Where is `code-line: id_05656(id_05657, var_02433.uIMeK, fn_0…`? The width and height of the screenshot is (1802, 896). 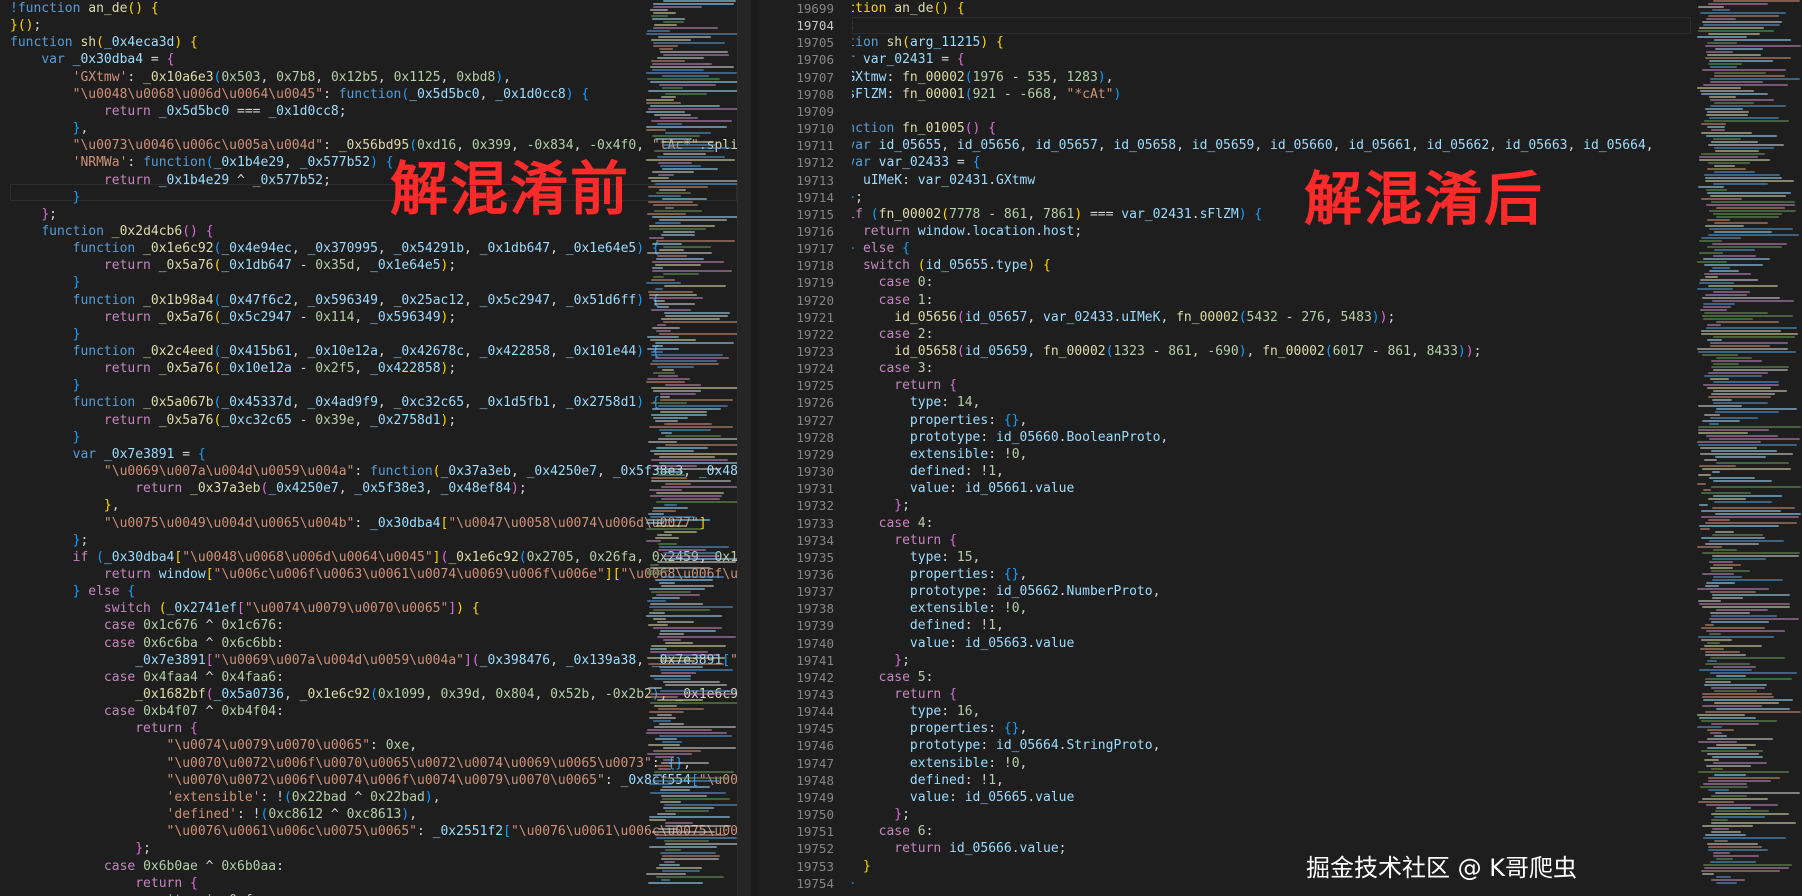
code-line: id_05656(id_05657, var_02433.uIMeK, fn_0… is located at coordinates (1123, 317).